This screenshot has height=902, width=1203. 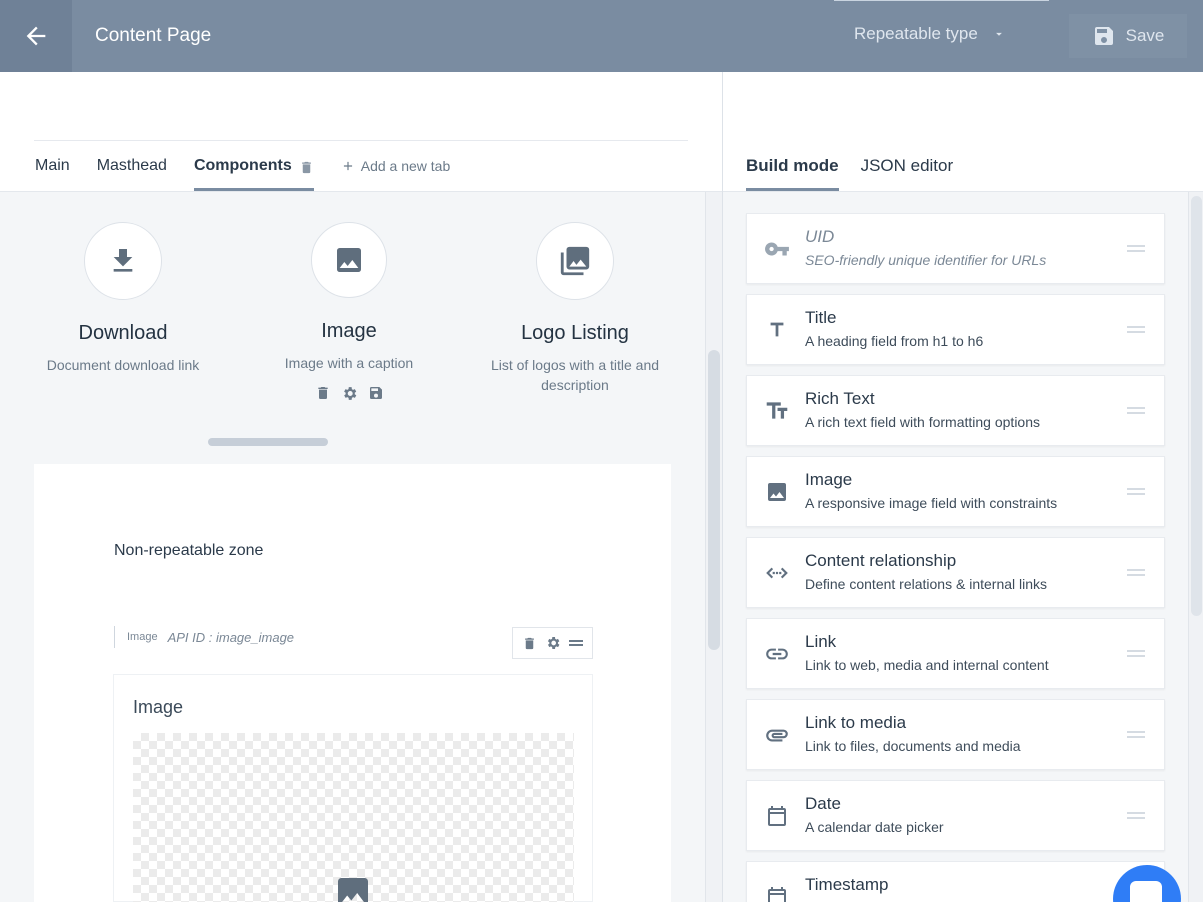 I want to click on download-icon, so click(x=123, y=260).